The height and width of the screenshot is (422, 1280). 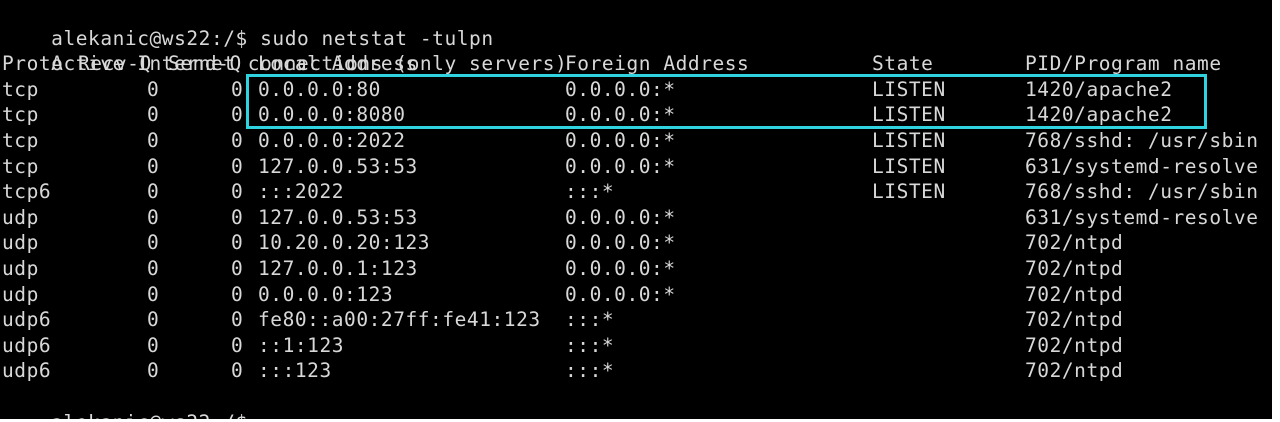 I want to click on row-local-address: :::123, so click(x=295, y=371).